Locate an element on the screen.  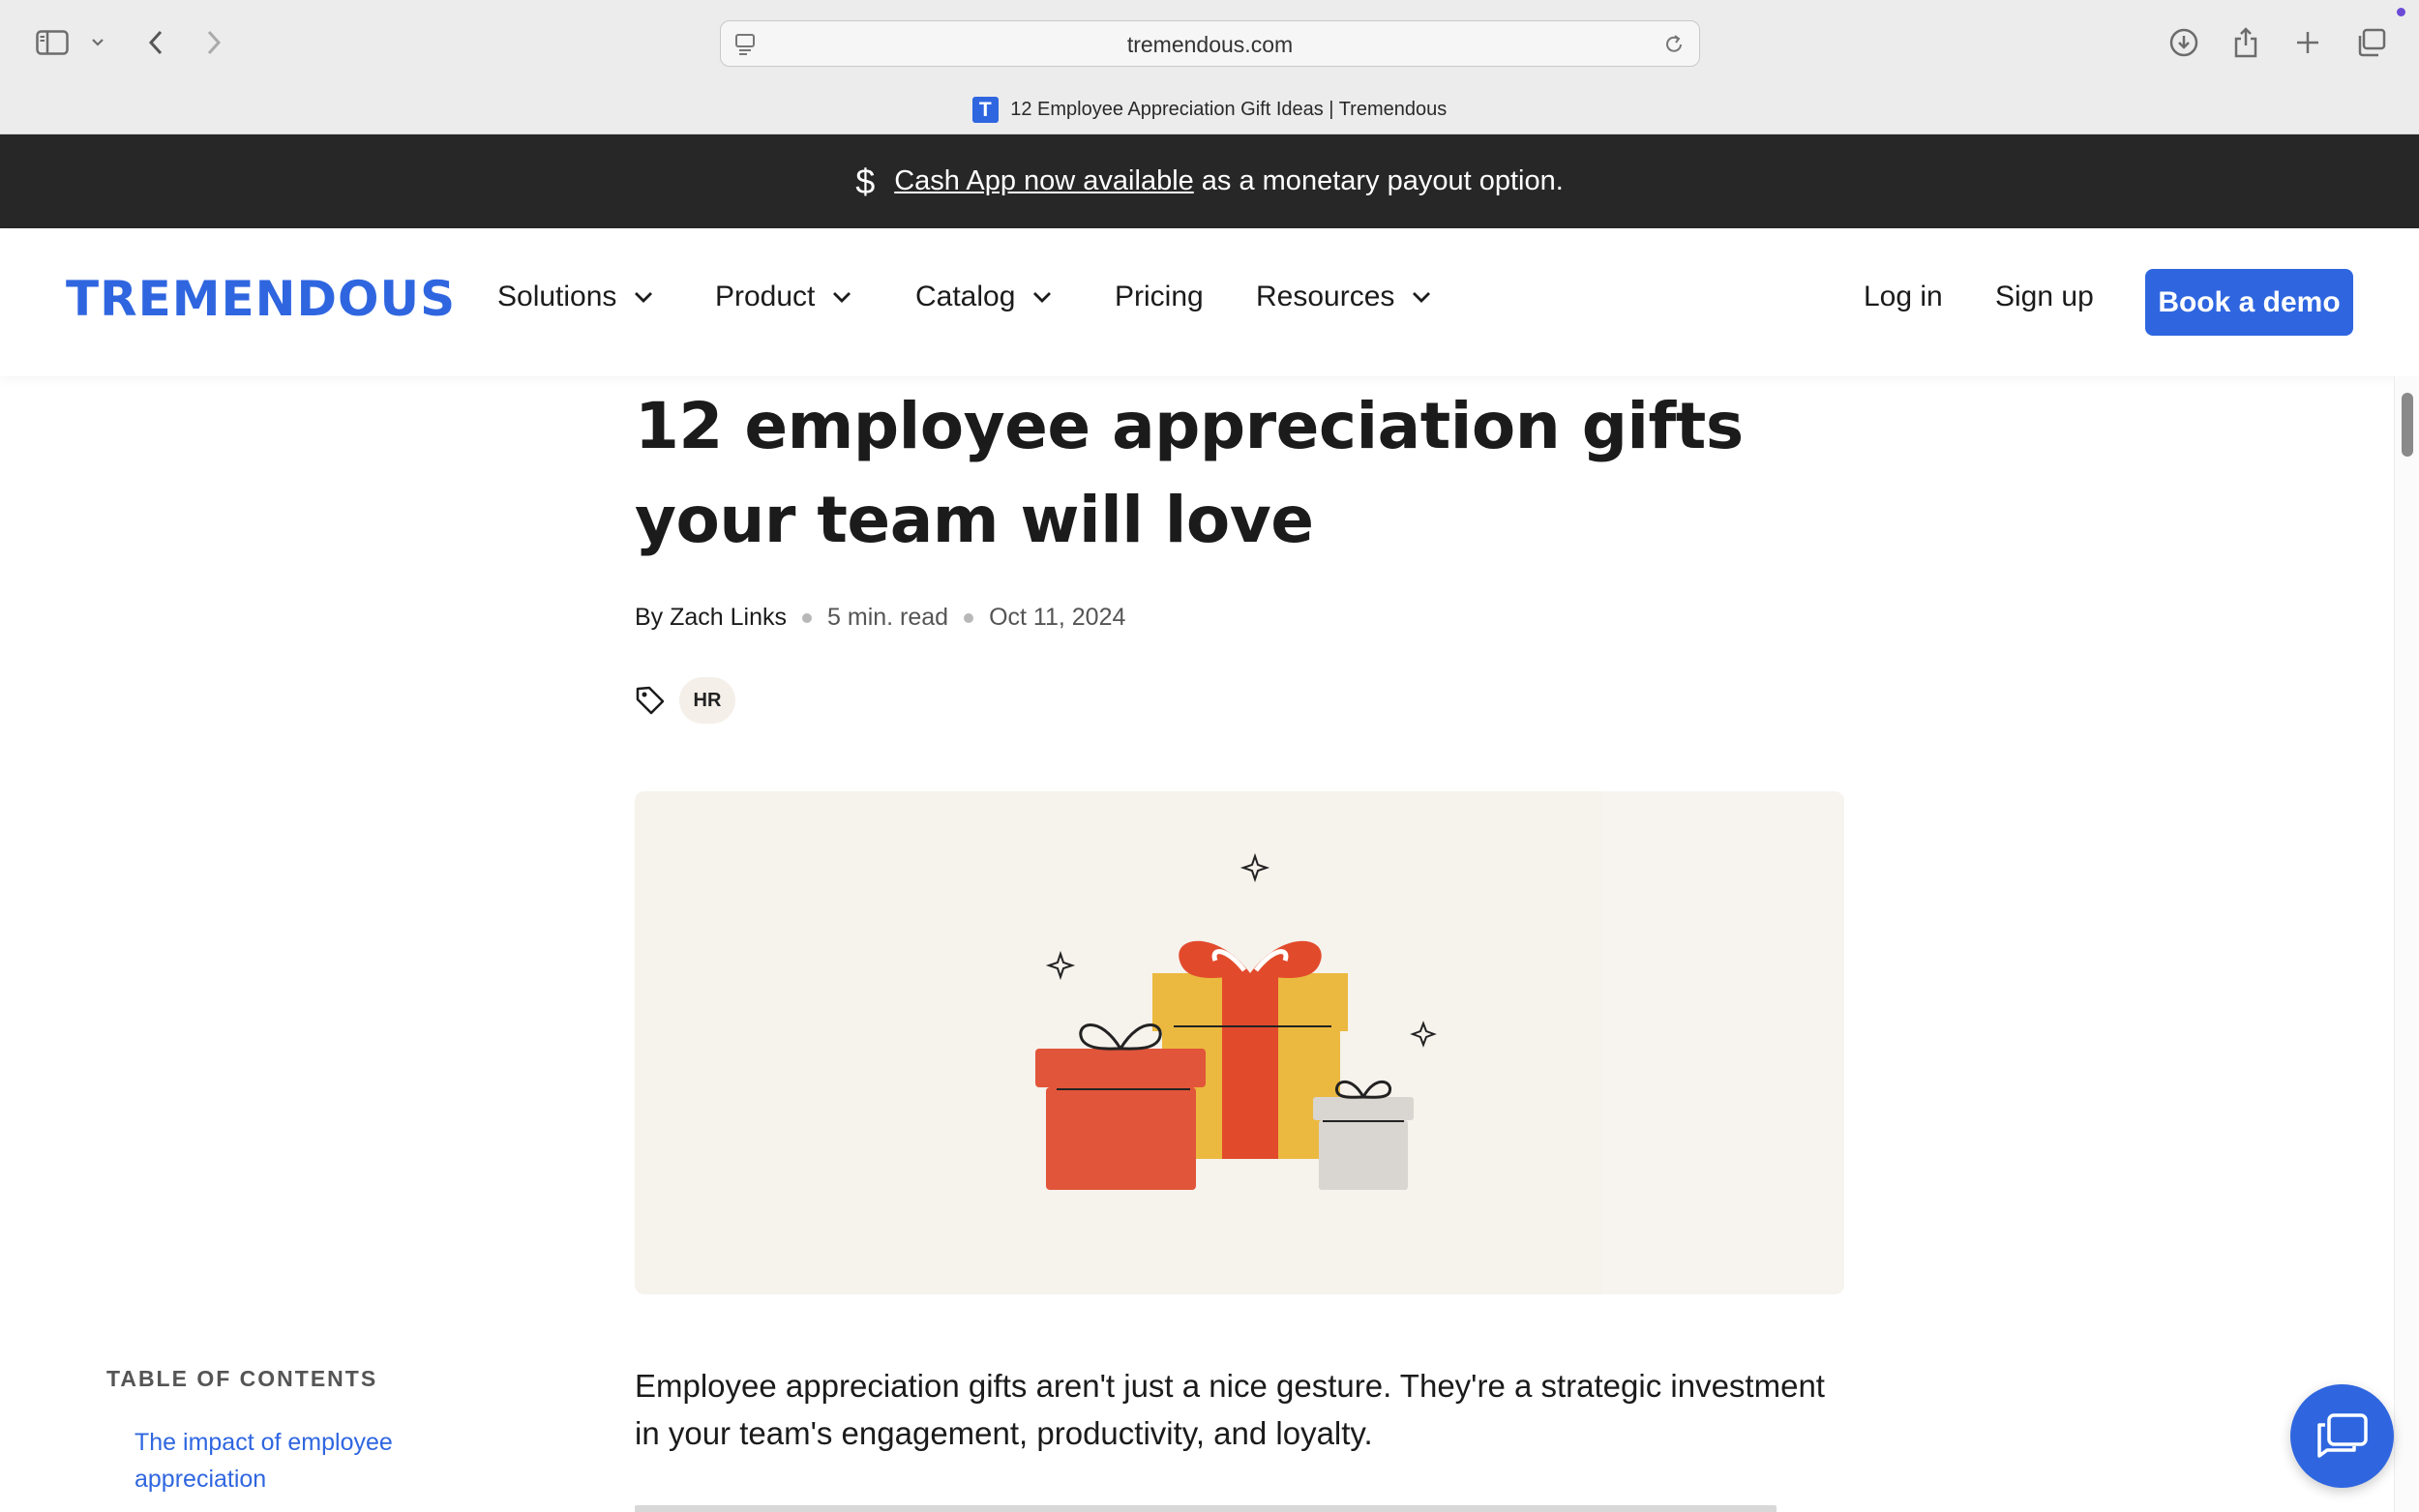
tremendous-favicon-icon: T is located at coordinates (985, 110).